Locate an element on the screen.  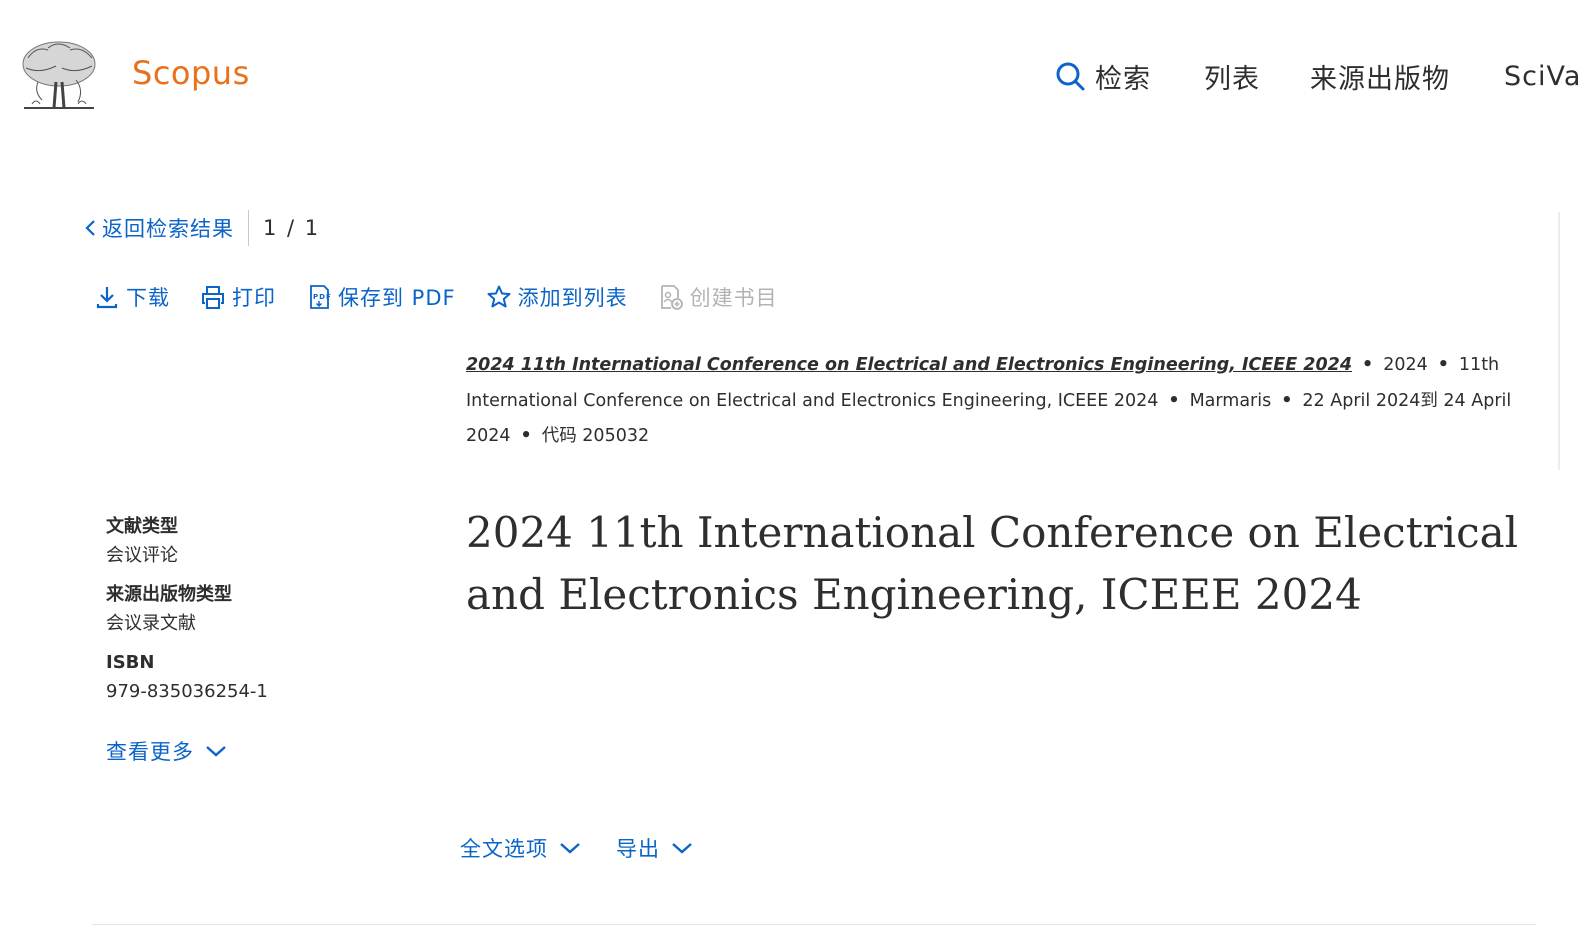
see-more-label: 查看更多 is located at coordinates (150, 752).